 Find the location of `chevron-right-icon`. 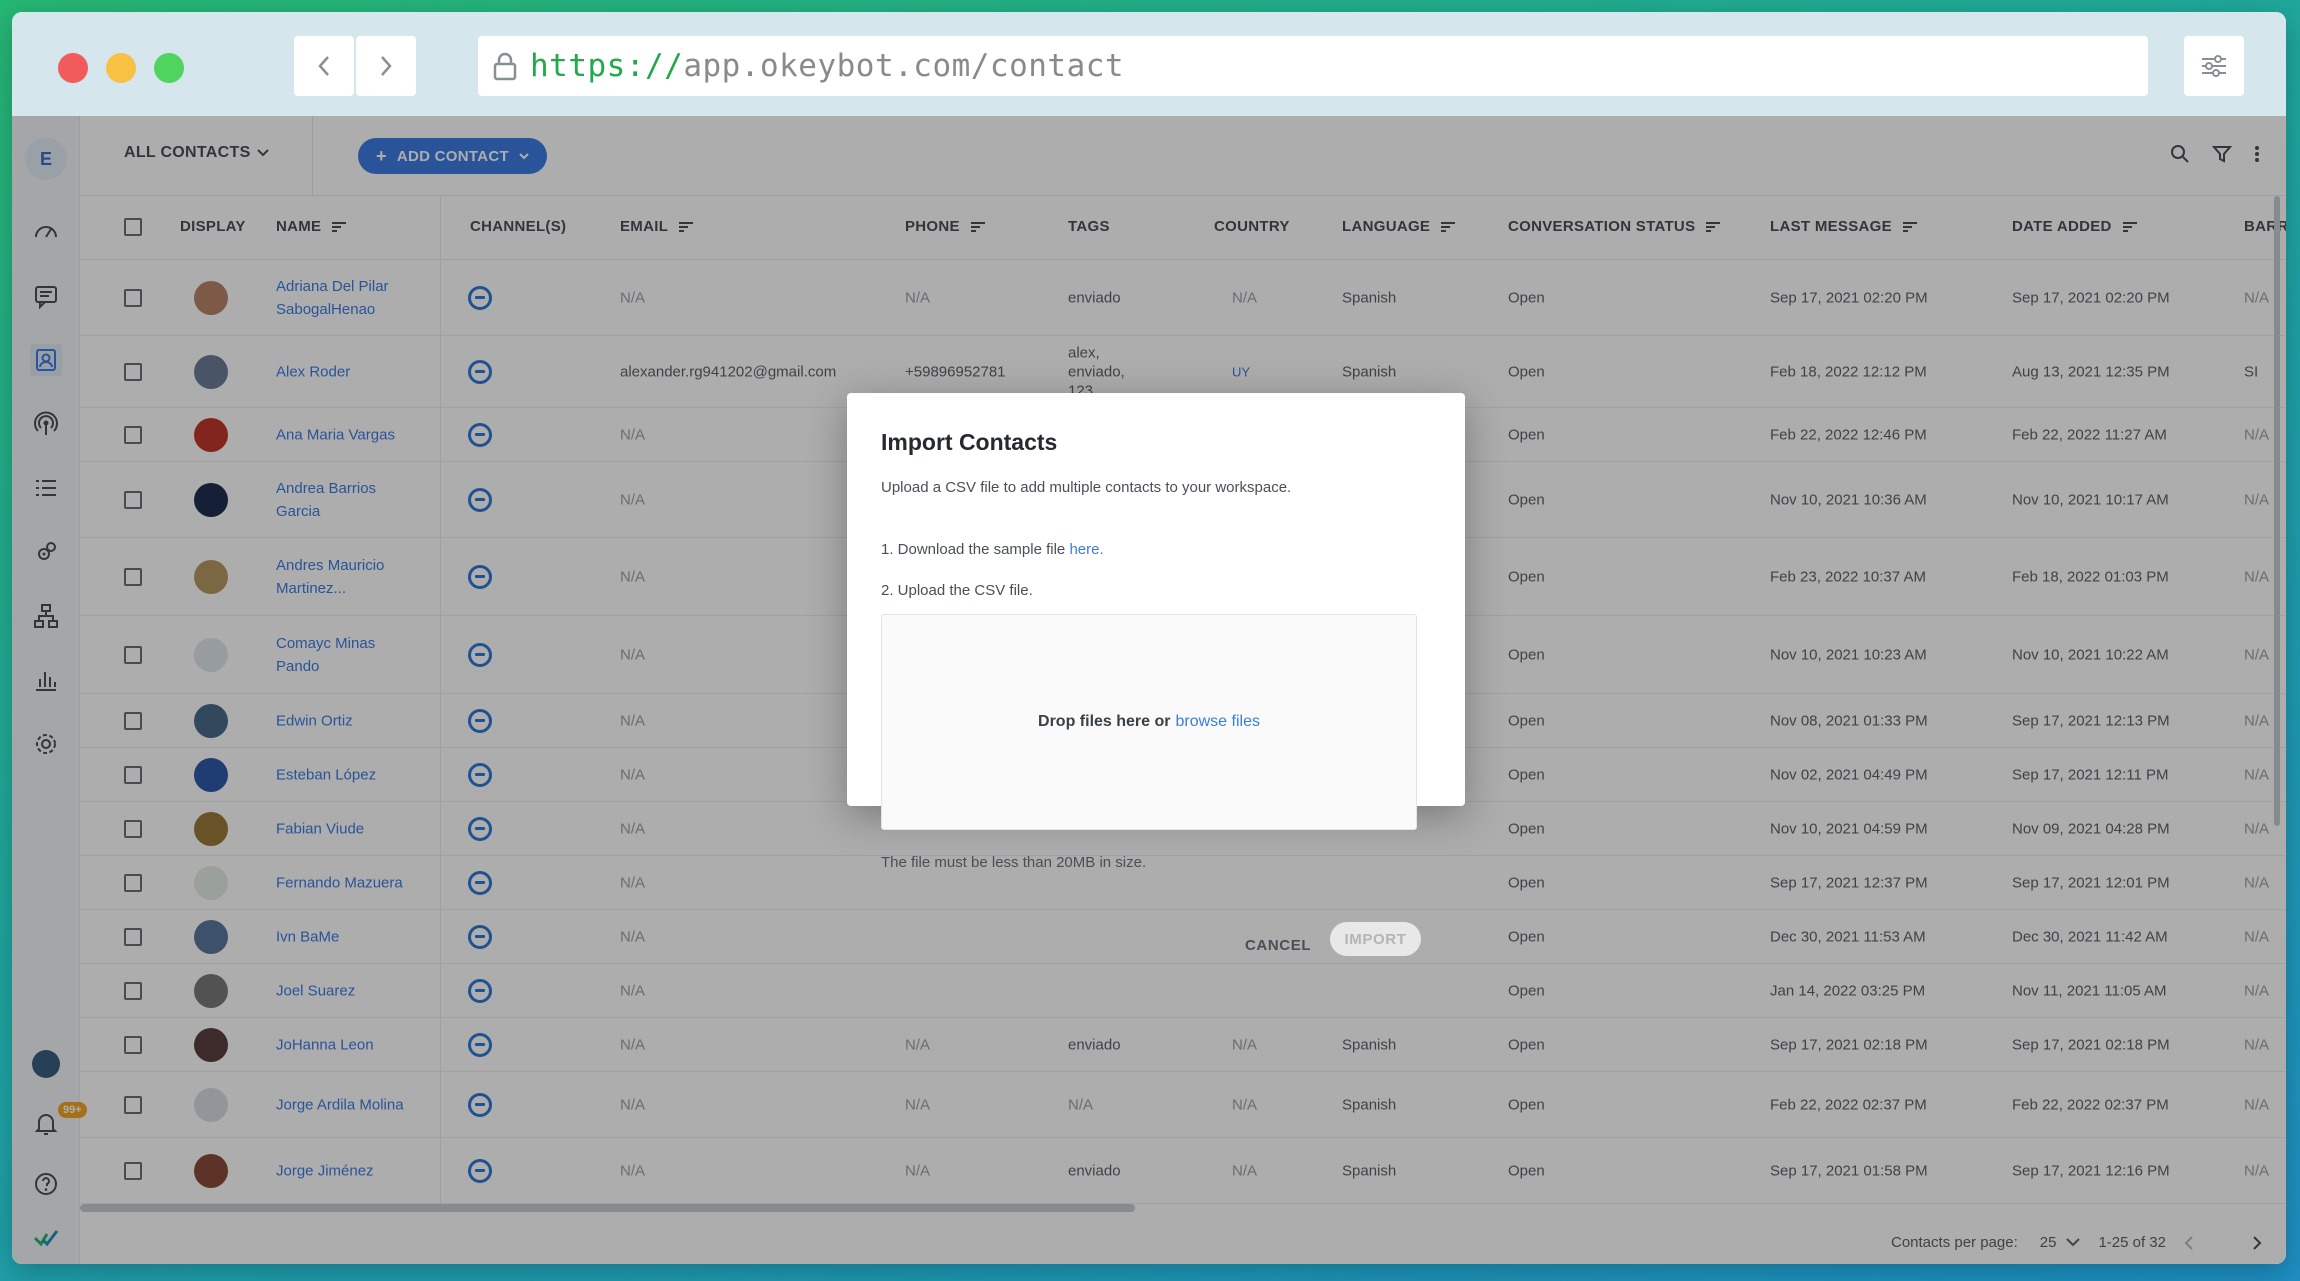

chevron-right-icon is located at coordinates (386, 66).